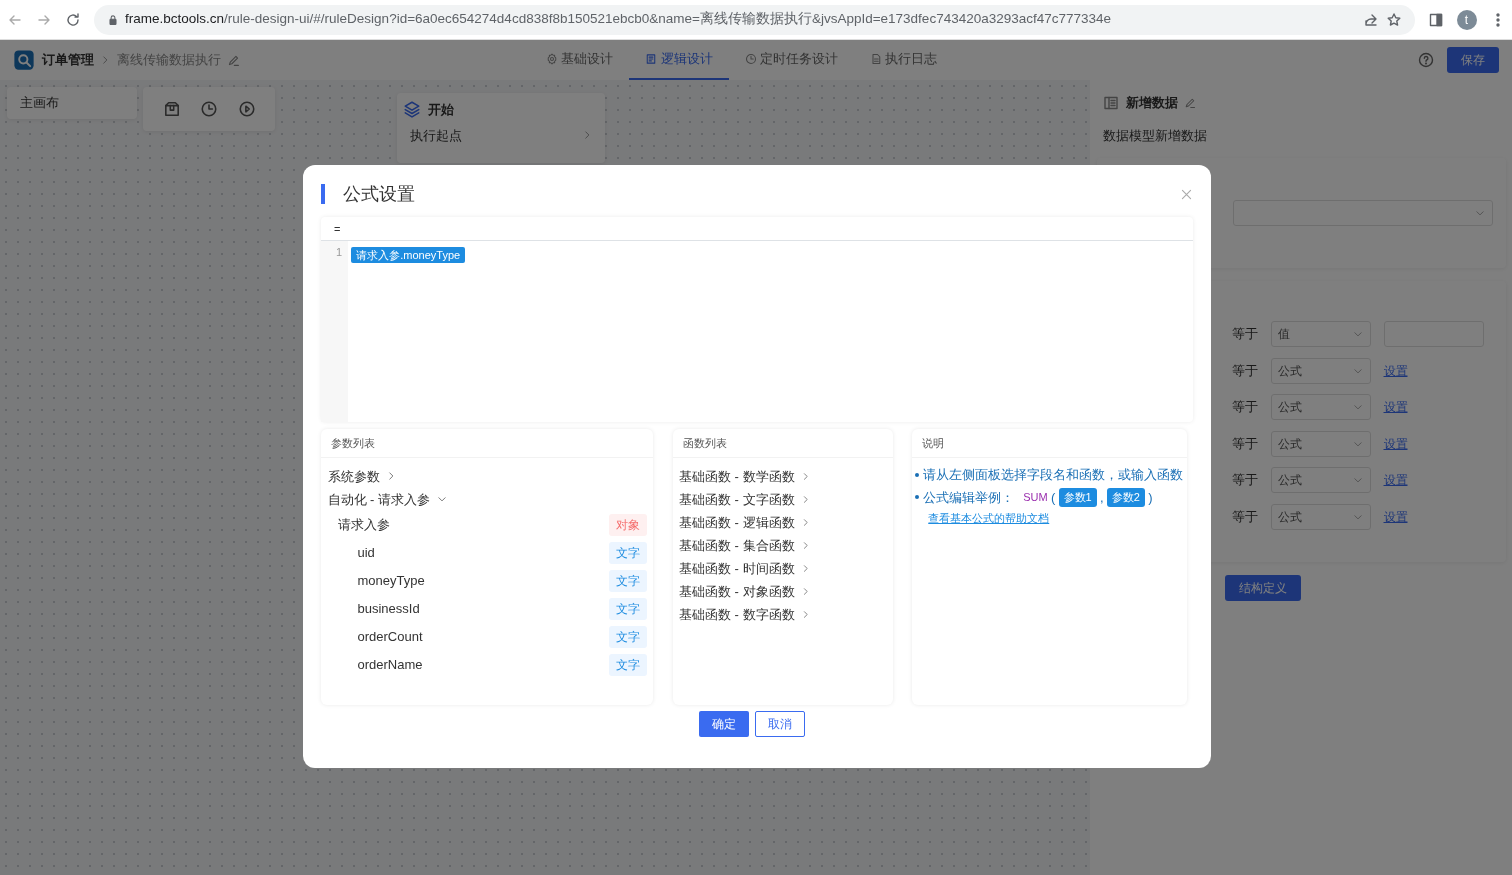 The height and width of the screenshot is (875, 1512). What do you see at coordinates (1263, 587) in the screenshot?
I see `define-button: 结构定义` at bounding box center [1263, 587].